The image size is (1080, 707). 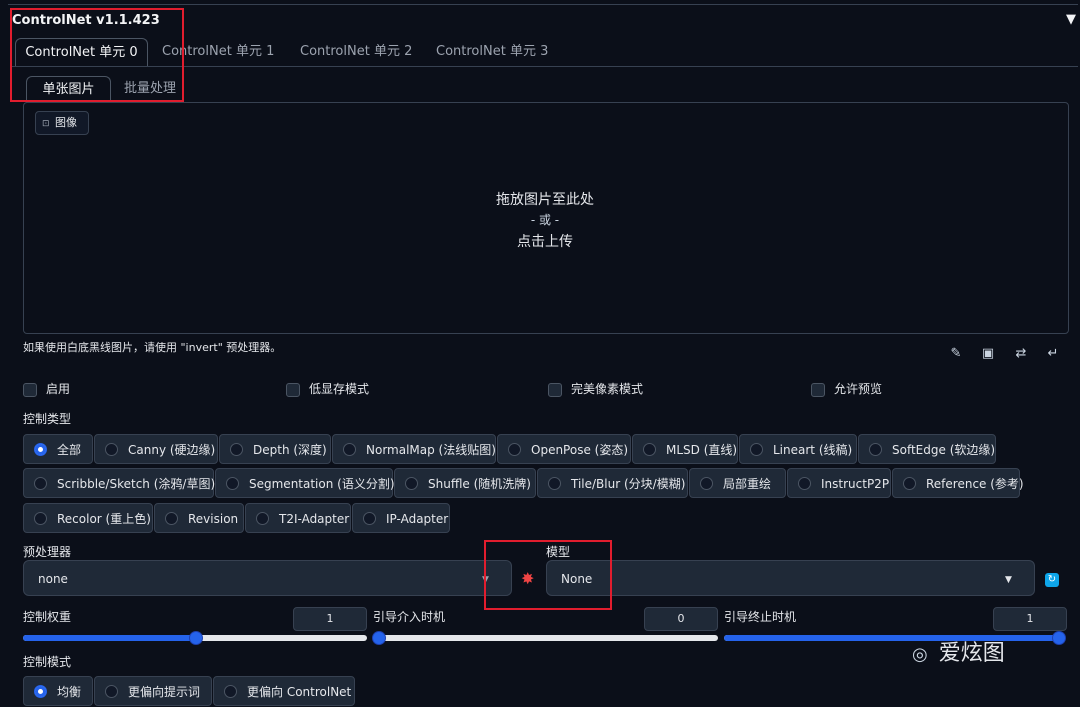 I want to click on radio-ip-adapter: IP-Adapter, so click(x=401, y=518).